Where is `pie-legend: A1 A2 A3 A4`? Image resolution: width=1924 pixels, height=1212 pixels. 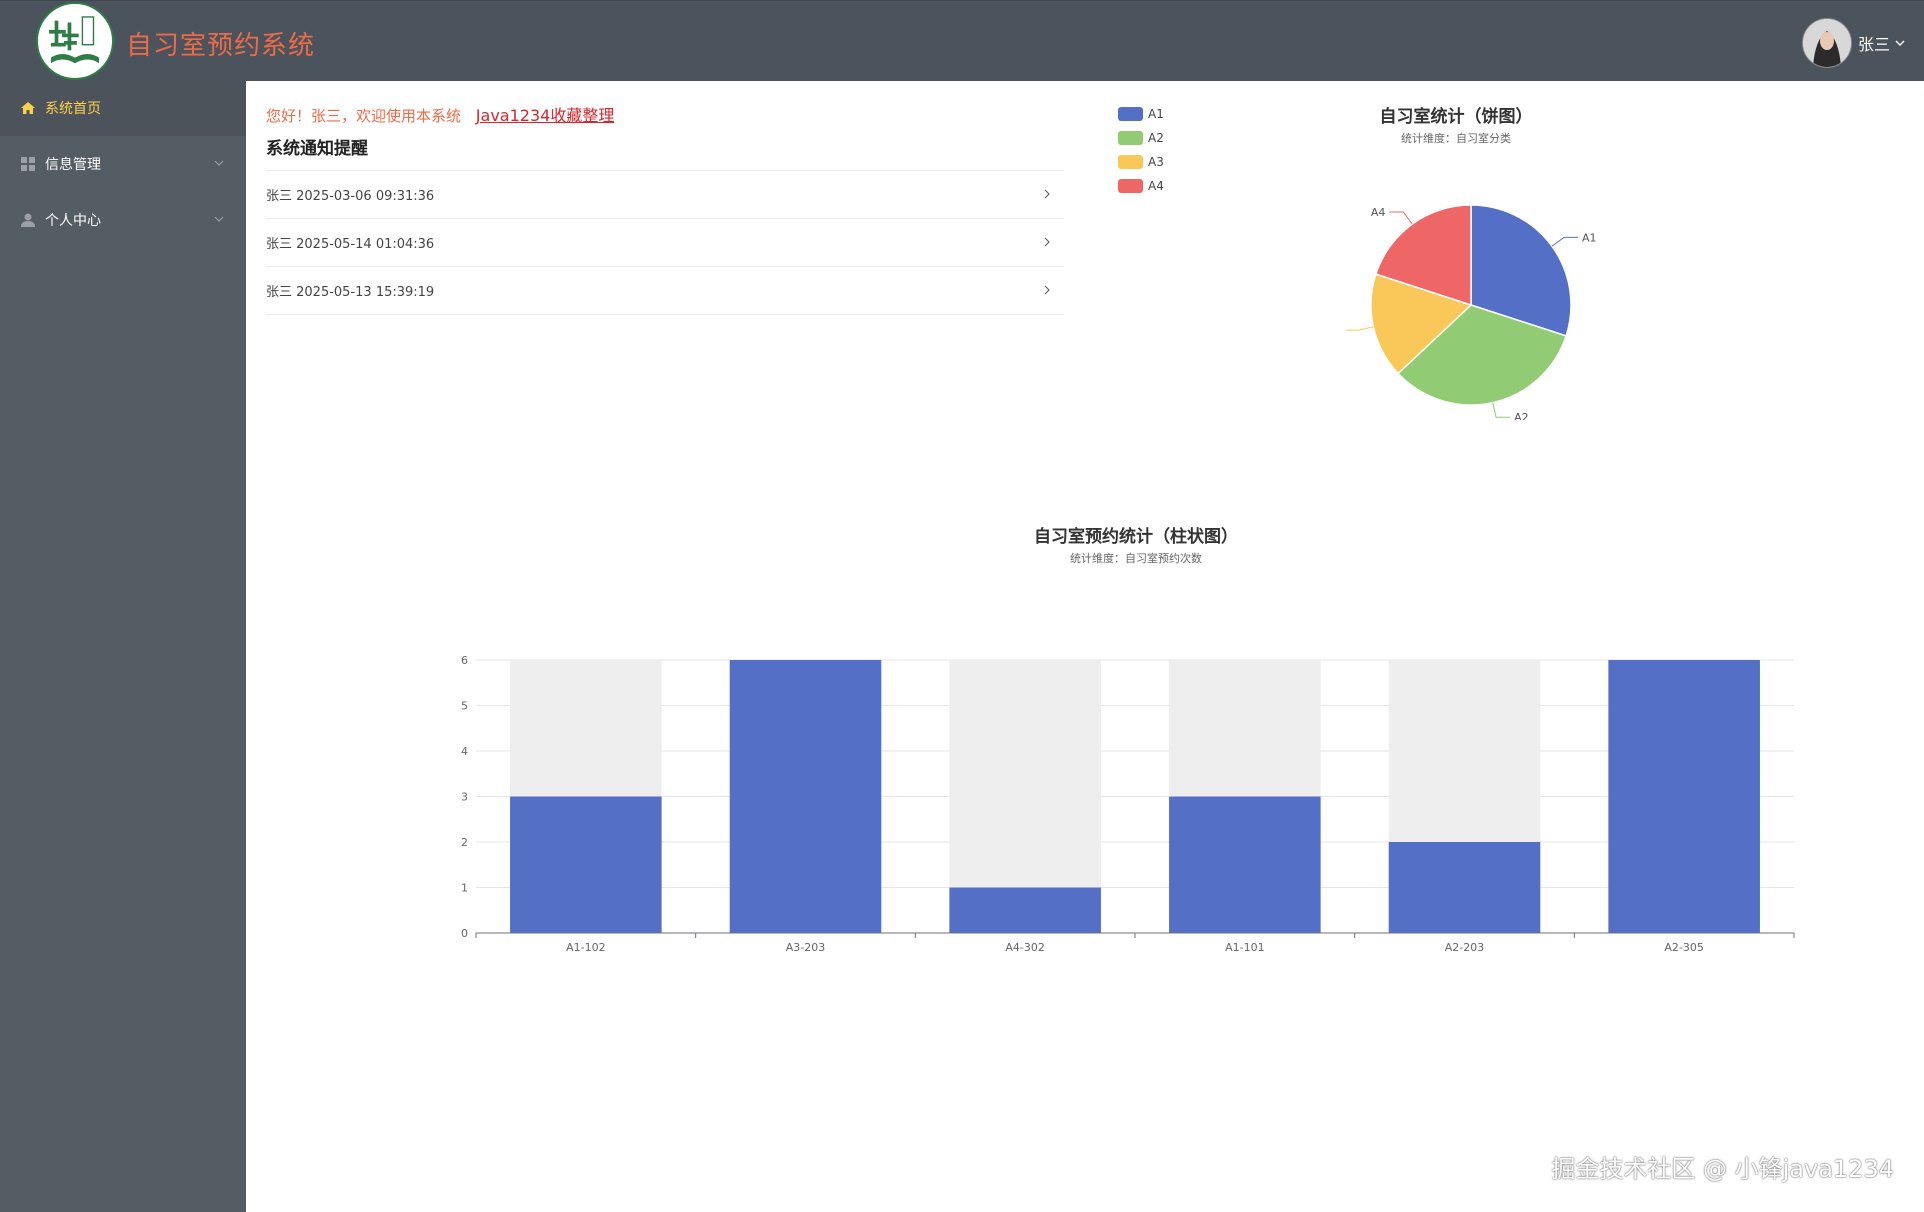 pie-legend: A1 A2 A3 A4 is located at coordinates (1141, 150).